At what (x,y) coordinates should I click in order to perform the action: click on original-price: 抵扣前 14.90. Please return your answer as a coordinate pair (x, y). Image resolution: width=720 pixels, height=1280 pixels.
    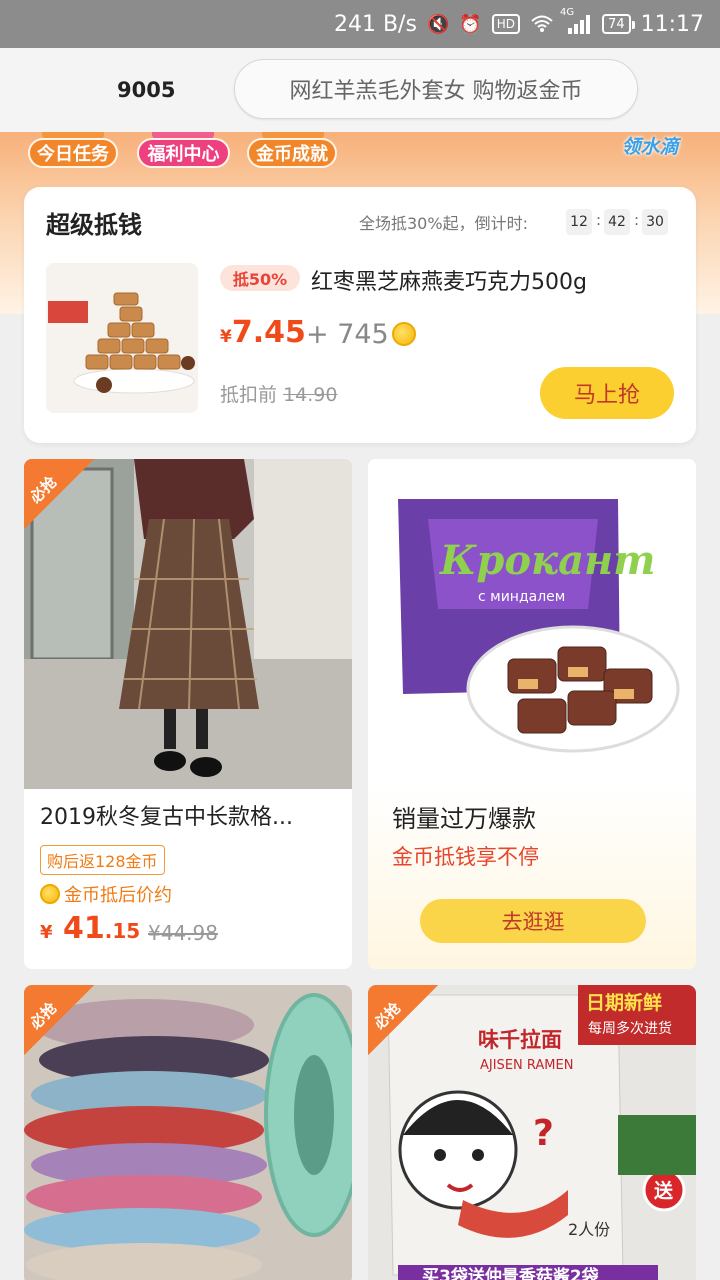
    Looking at the image, I should click on (278, 393).